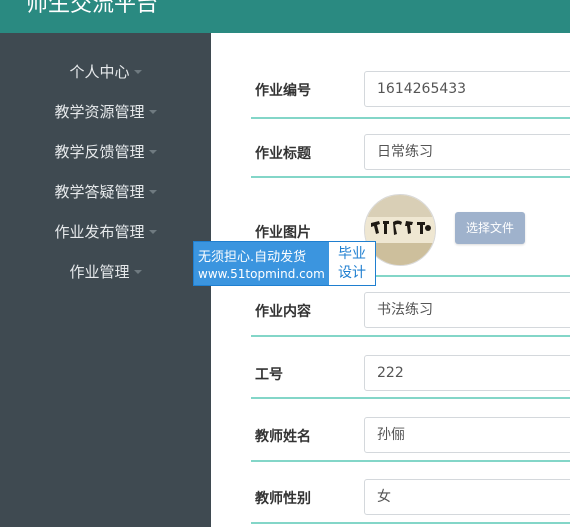 The height and width of the screenshot is (527, 570). I want to click on sidebar-item-label: 作业发布管理, so click(99, 231).